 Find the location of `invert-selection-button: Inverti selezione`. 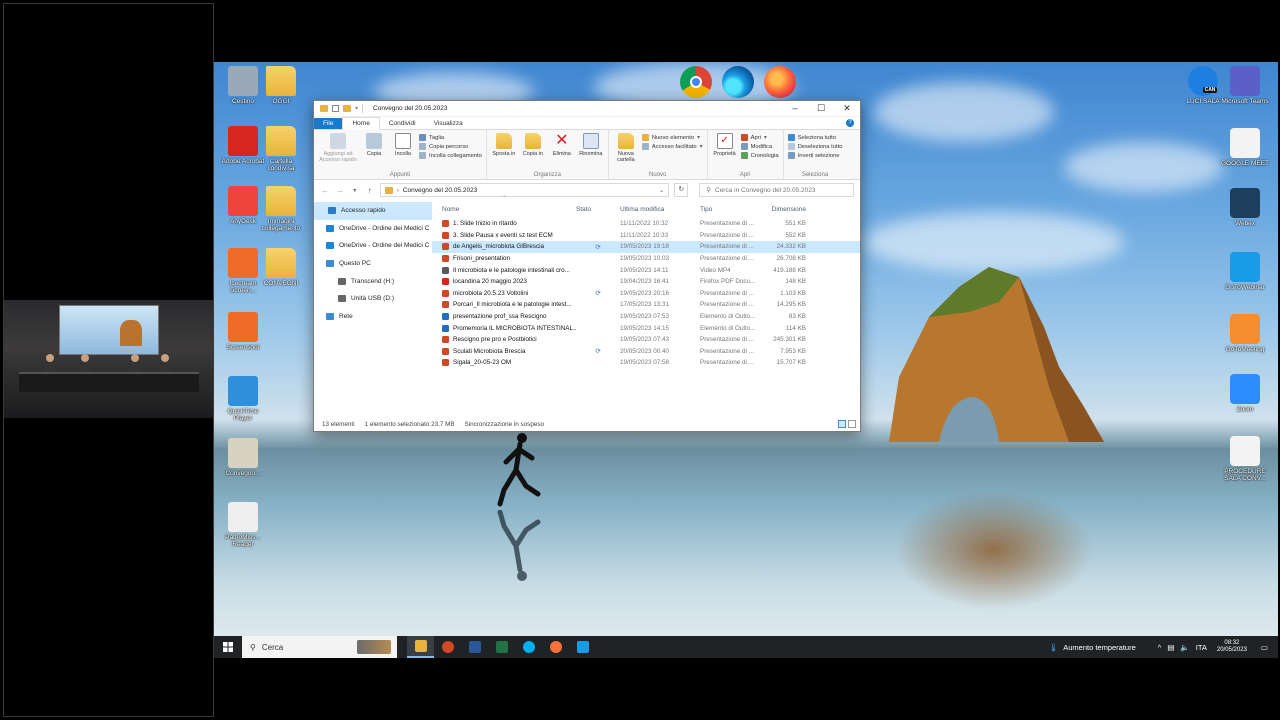

invert-selection-button: Inverti selezione is located at coordinates (815, 155).